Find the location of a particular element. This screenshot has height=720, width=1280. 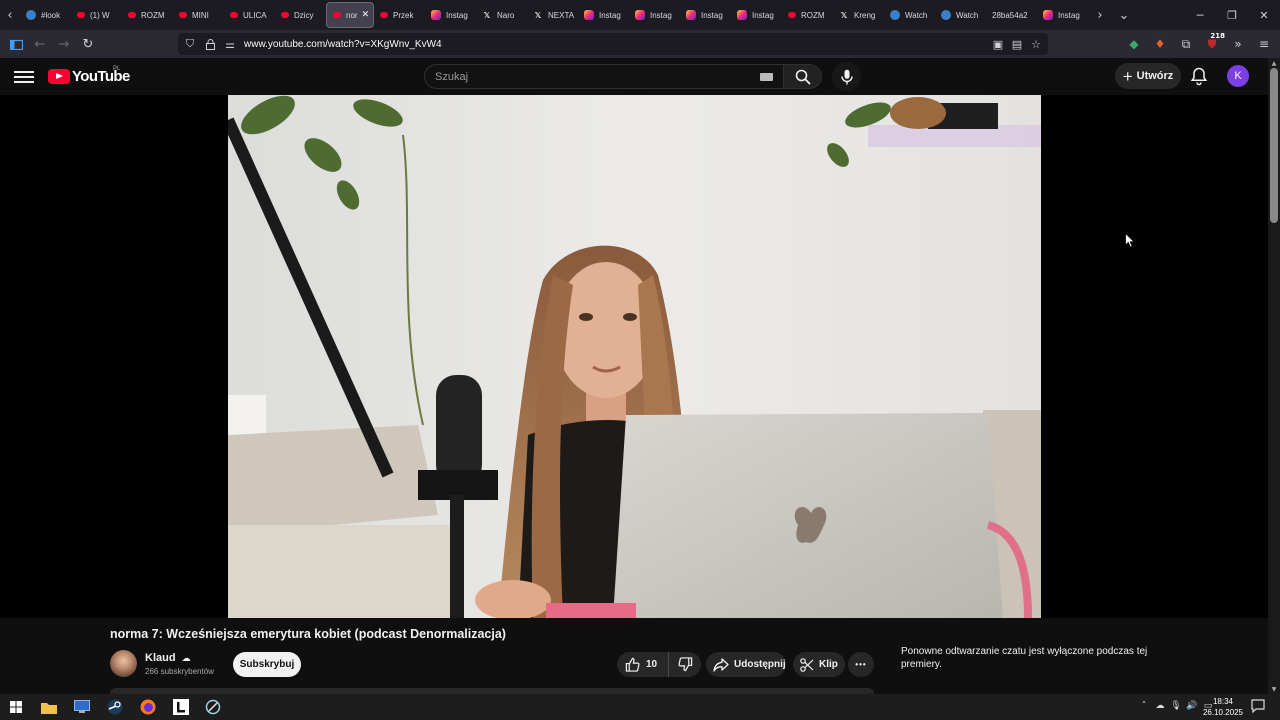

account-avatar: K is located at coordinates (1238, 76).